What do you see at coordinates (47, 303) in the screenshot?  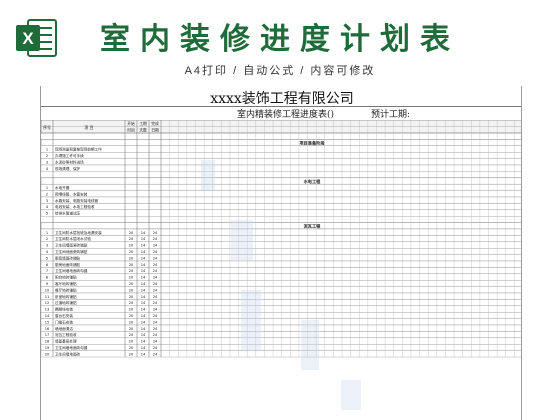 I see `row-seq: 12` at bounding box center [47, 303].